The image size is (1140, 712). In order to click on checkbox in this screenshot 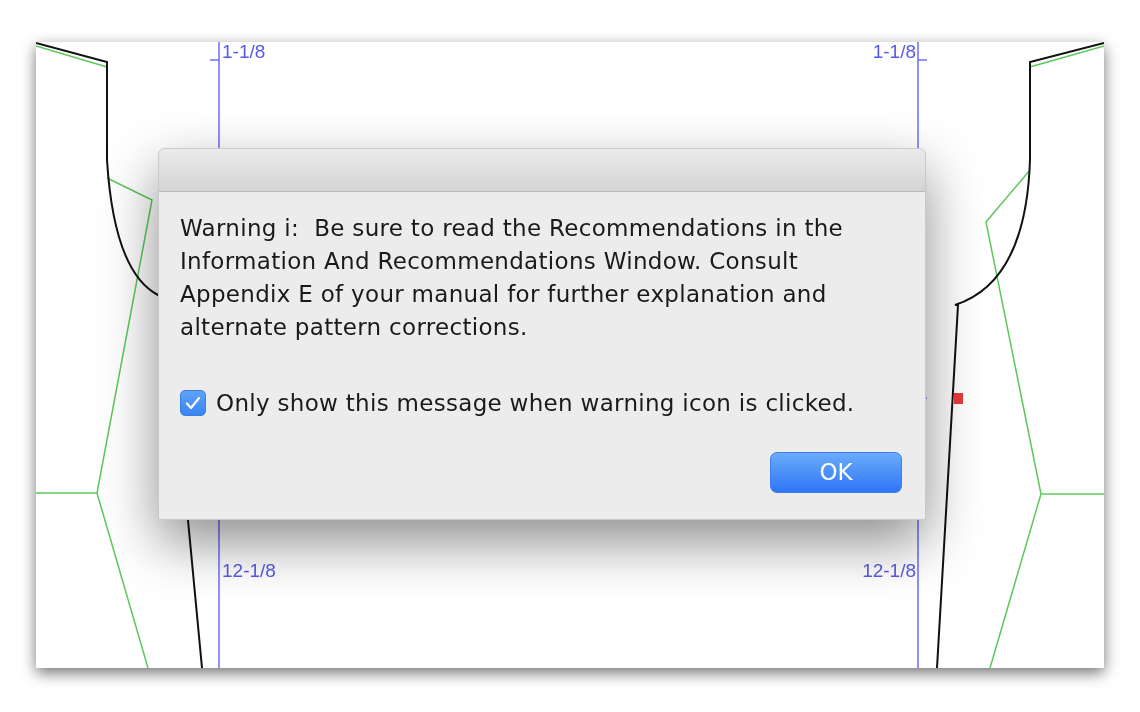, I will do `click(193, 403)`.